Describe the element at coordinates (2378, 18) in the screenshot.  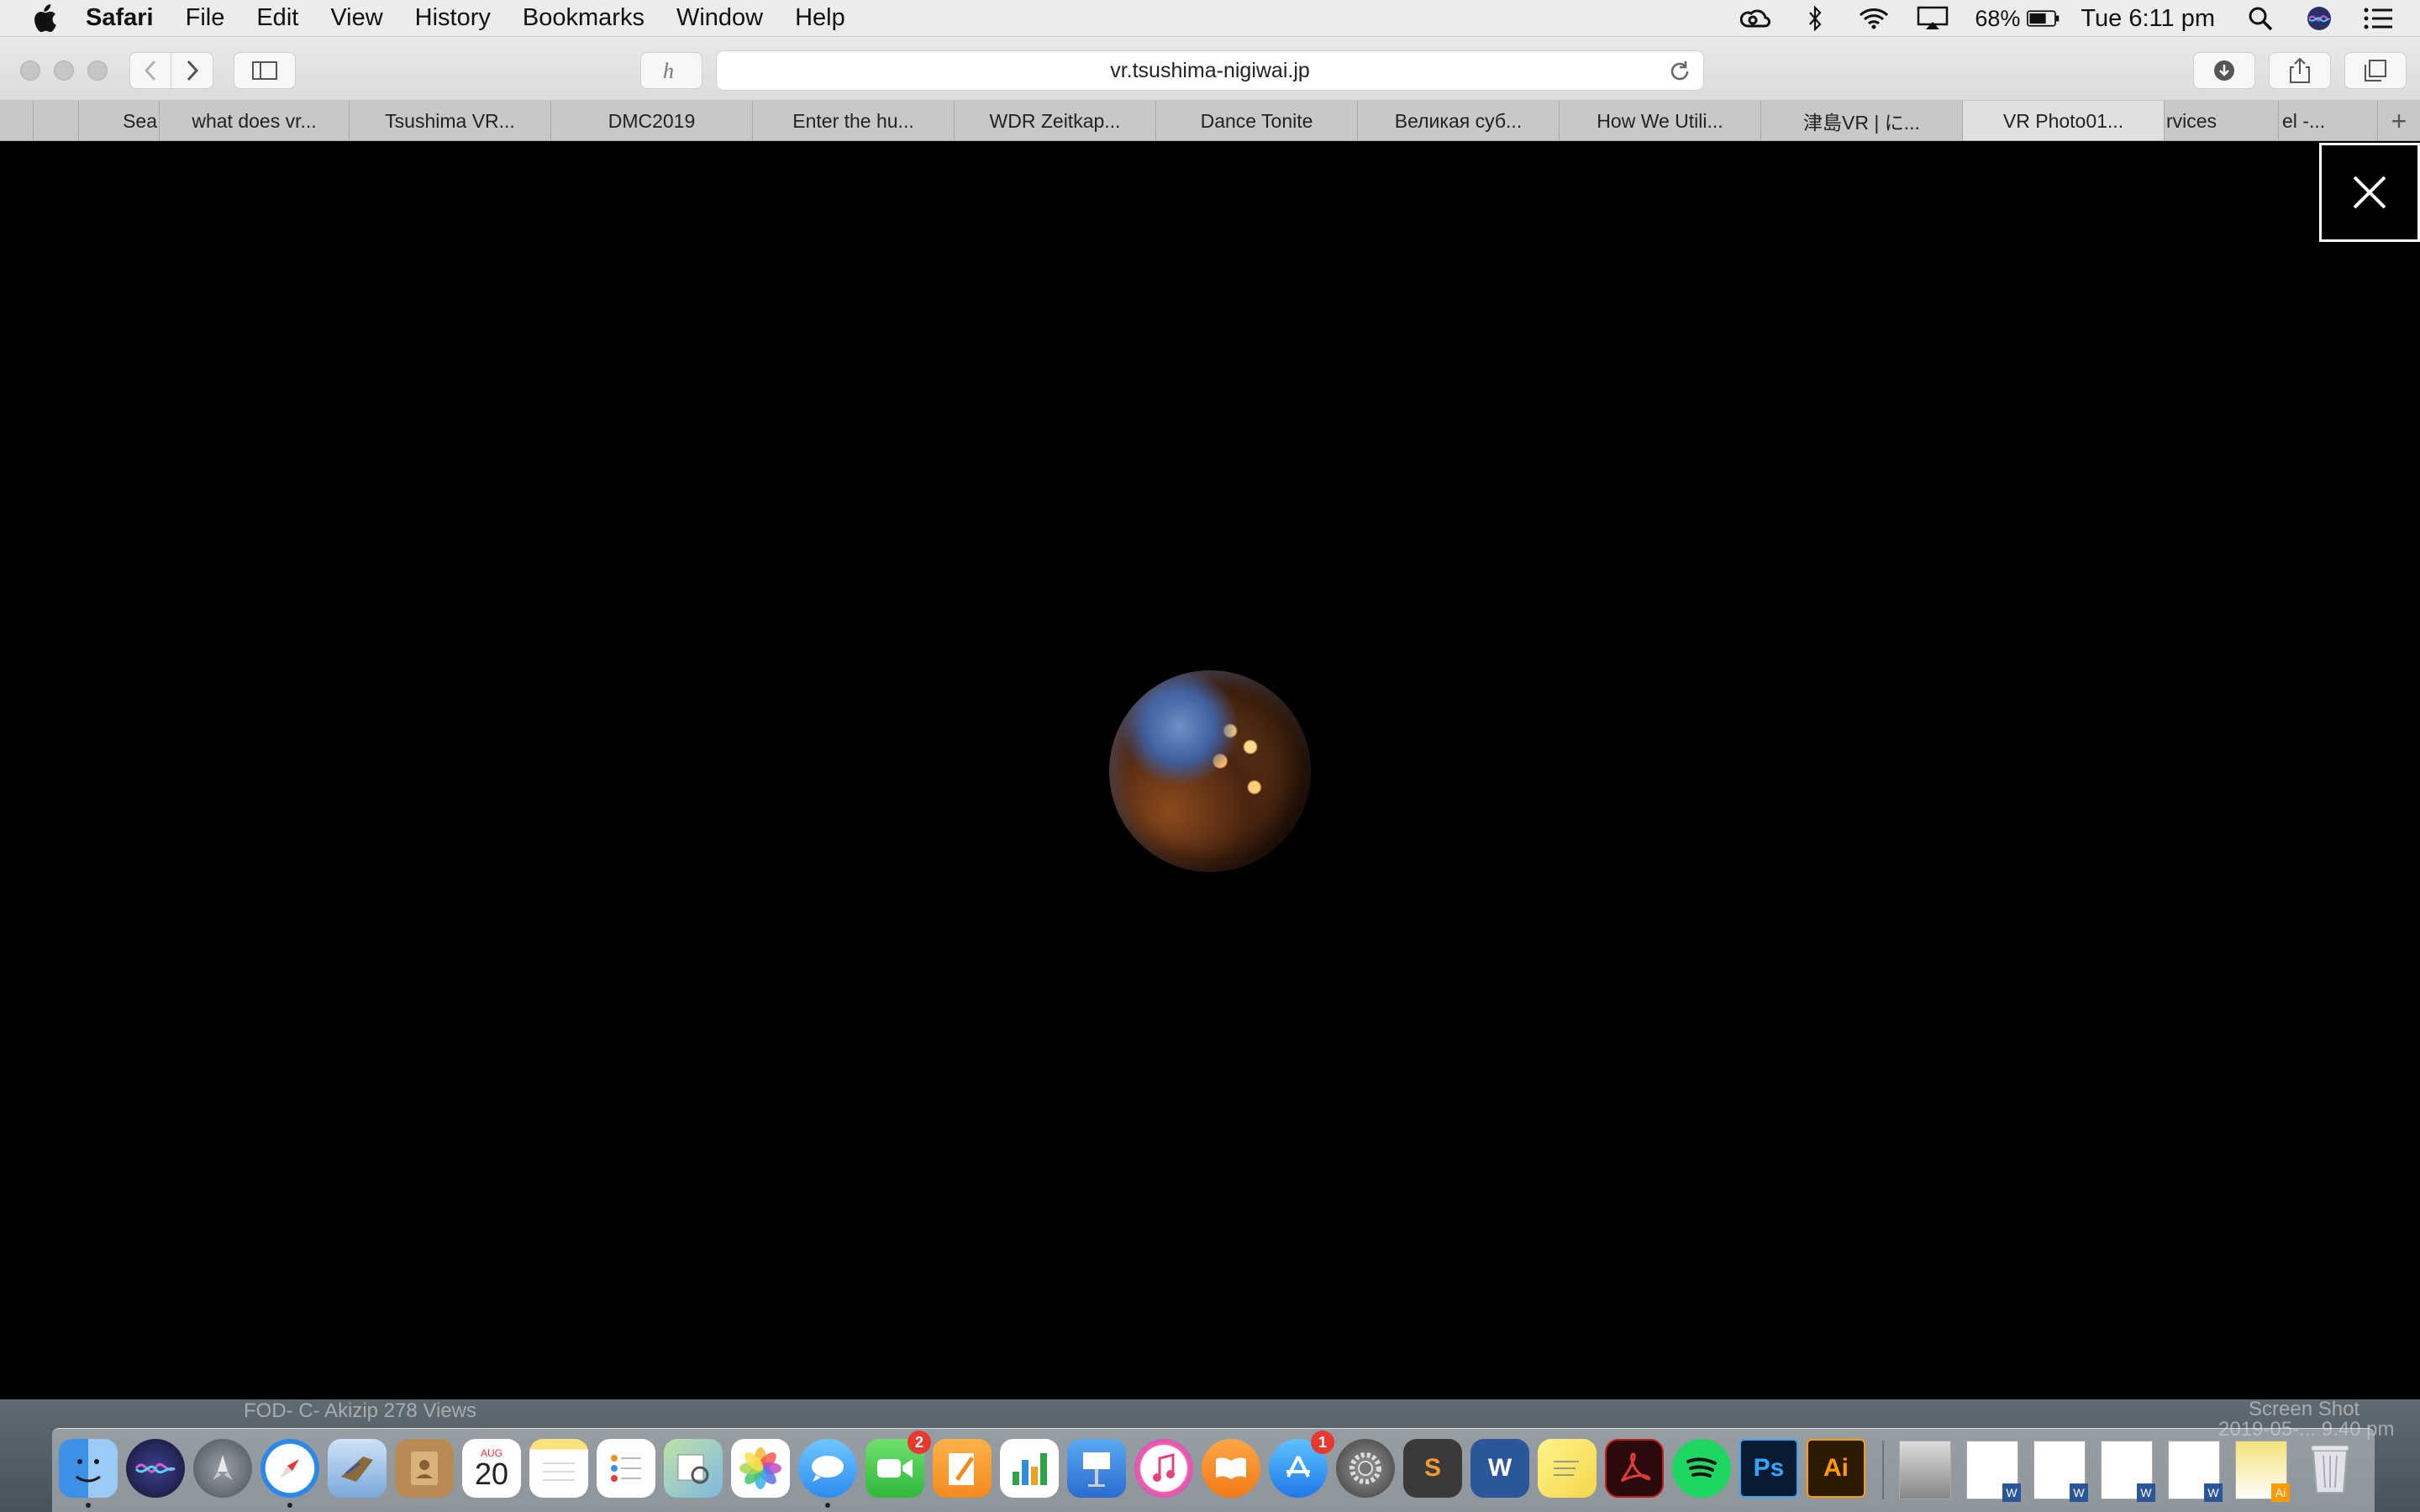
I see `notification-center-icon` at that location.